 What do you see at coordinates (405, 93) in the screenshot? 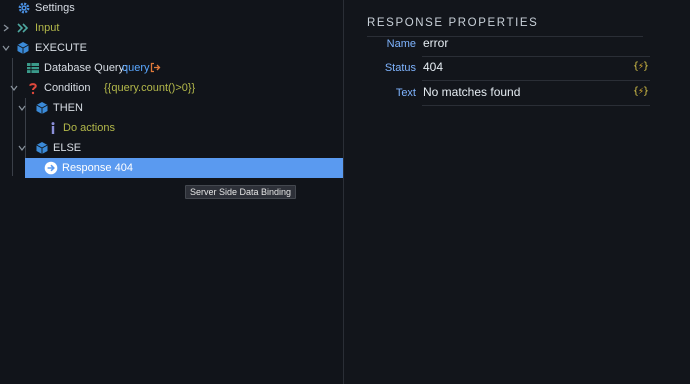
I see `property-label: Text` at bounding box center [405, 93].